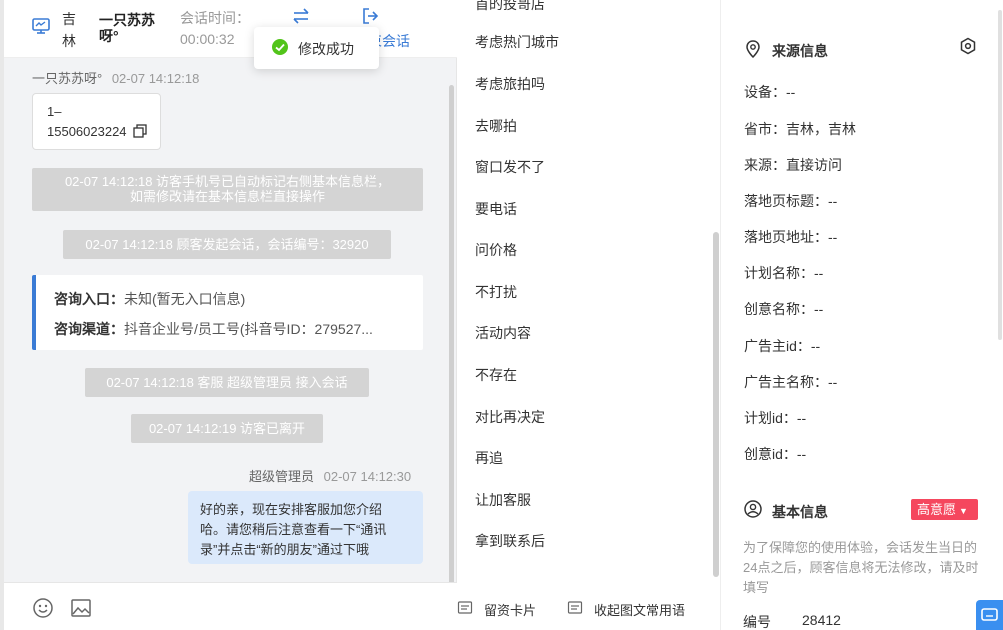 This screenshot has height=630, width=1003. Describe the element at coordinates (510, 609) in the screenshot. I see `lead-card-button: 留资卡片` at that location.